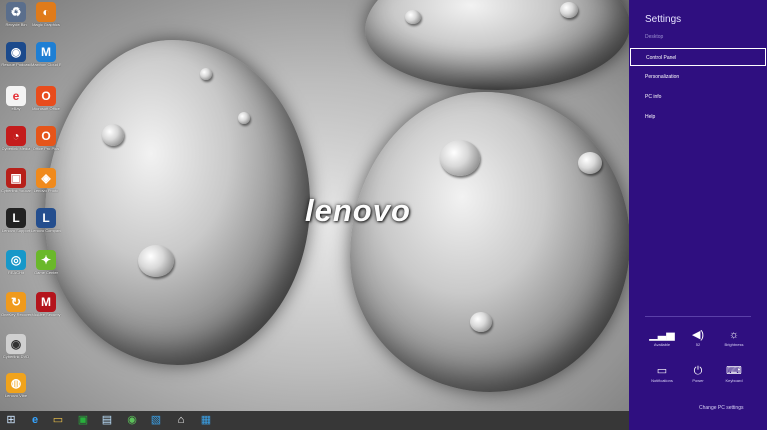 The height and width of the screenshot is (430, 767). I want to click on keyboard-label: Keyboard, so click(734, 380).